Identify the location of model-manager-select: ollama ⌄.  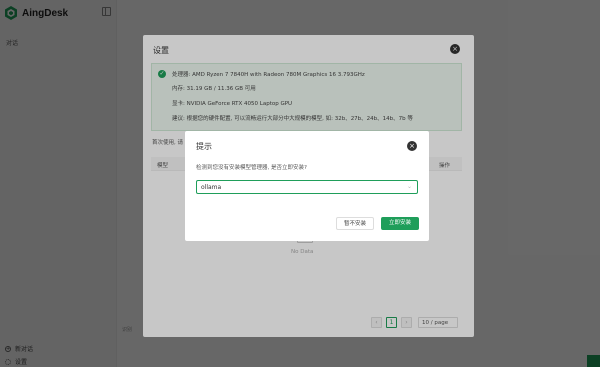
(307, 187).